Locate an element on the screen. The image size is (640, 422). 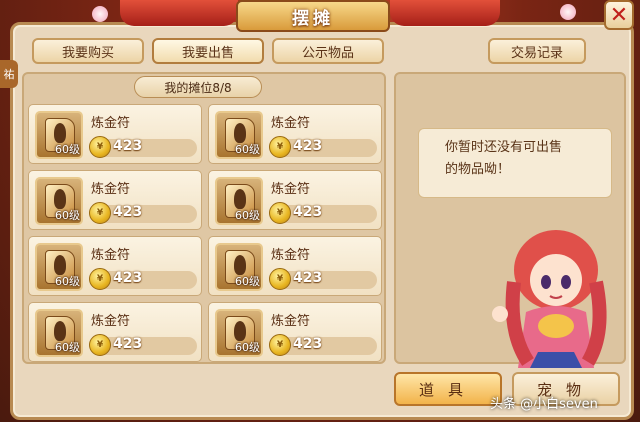
message-line: 的物品呦！ is located at coordinates (478, 169).